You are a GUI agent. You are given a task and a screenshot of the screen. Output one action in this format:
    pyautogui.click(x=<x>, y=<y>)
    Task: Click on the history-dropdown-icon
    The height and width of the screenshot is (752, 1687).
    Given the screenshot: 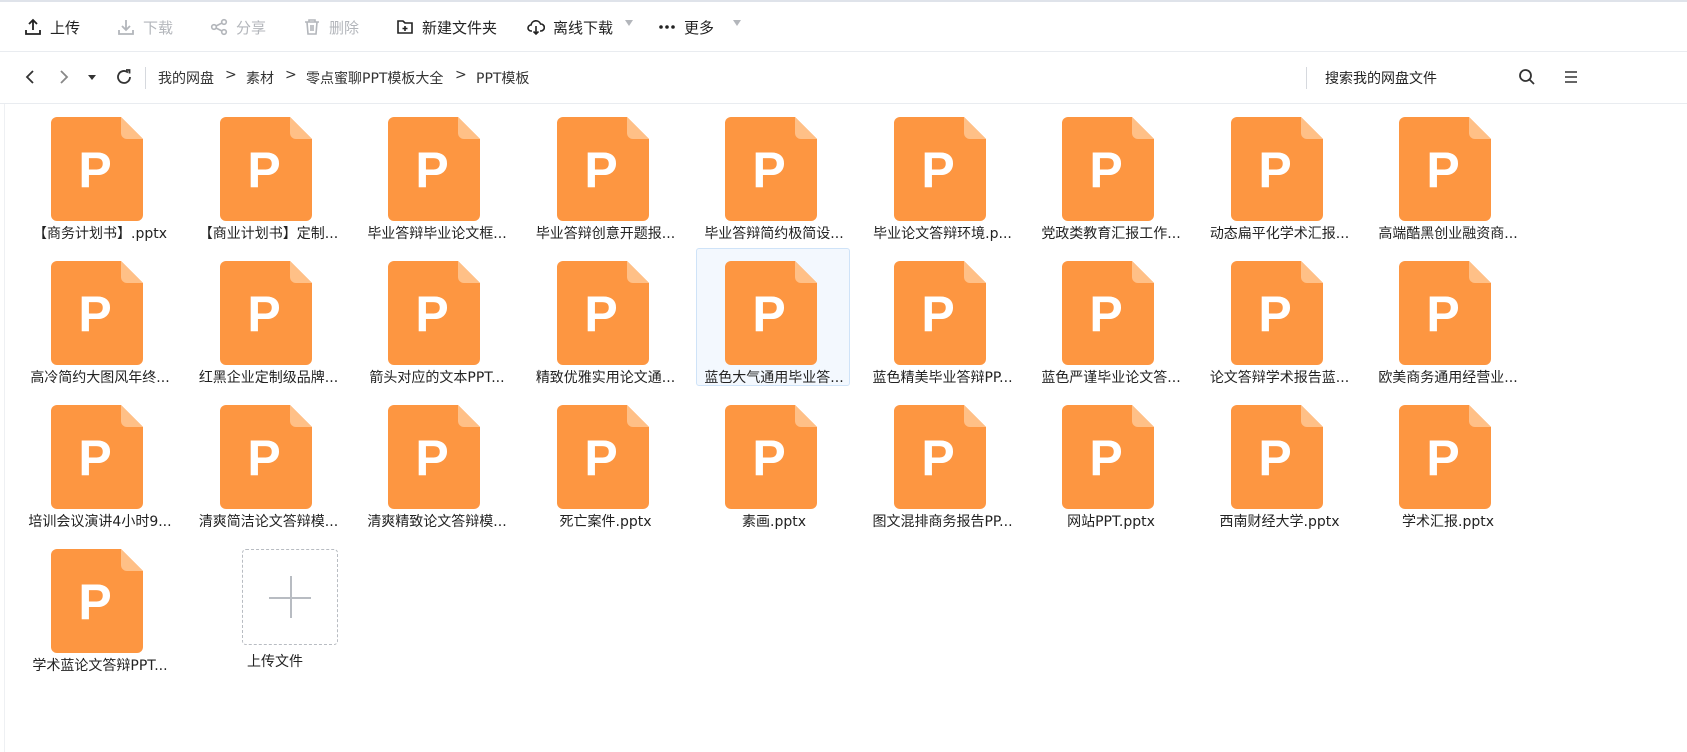 What is the action you would take?
    pyautogui.click(x=92, y=77)
    